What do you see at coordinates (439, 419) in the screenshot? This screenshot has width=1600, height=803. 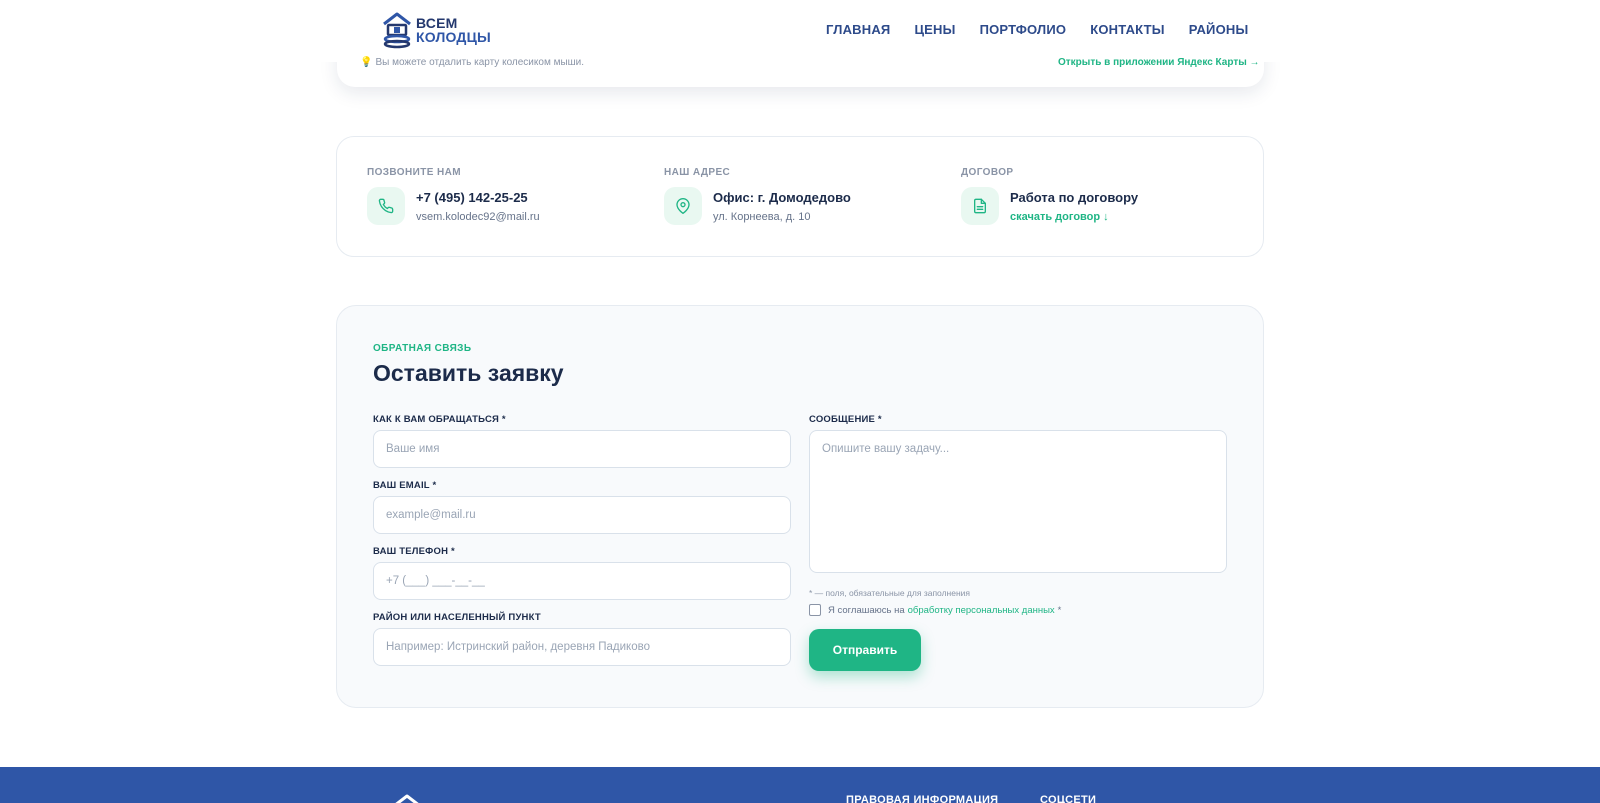 I see `name-label: КАК К ВАМ ОБРАЩАТЬСЯ *` at bounding box center [439, 419].